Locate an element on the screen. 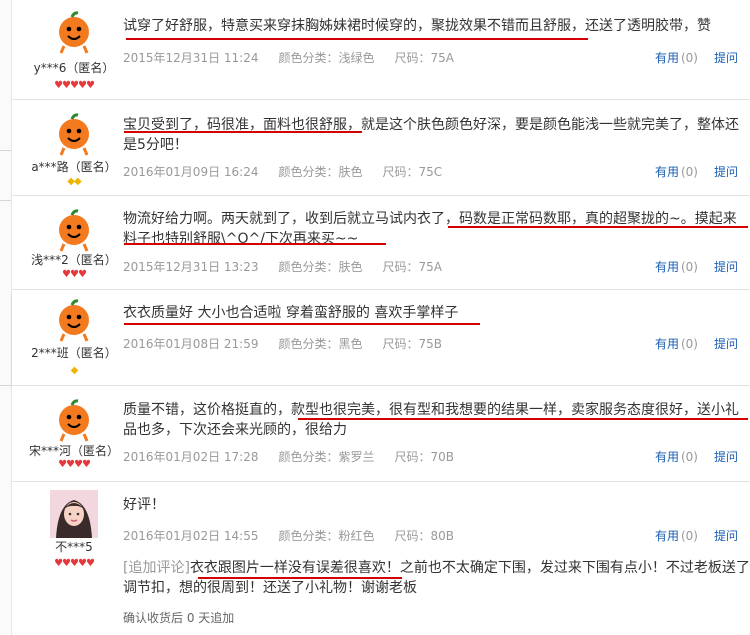 This screenshot has width=750, height=635. review-meta: 2015年12月31日 13:23 颜色分类：肤色 尺码：75A is located at coordinates (292, 266).